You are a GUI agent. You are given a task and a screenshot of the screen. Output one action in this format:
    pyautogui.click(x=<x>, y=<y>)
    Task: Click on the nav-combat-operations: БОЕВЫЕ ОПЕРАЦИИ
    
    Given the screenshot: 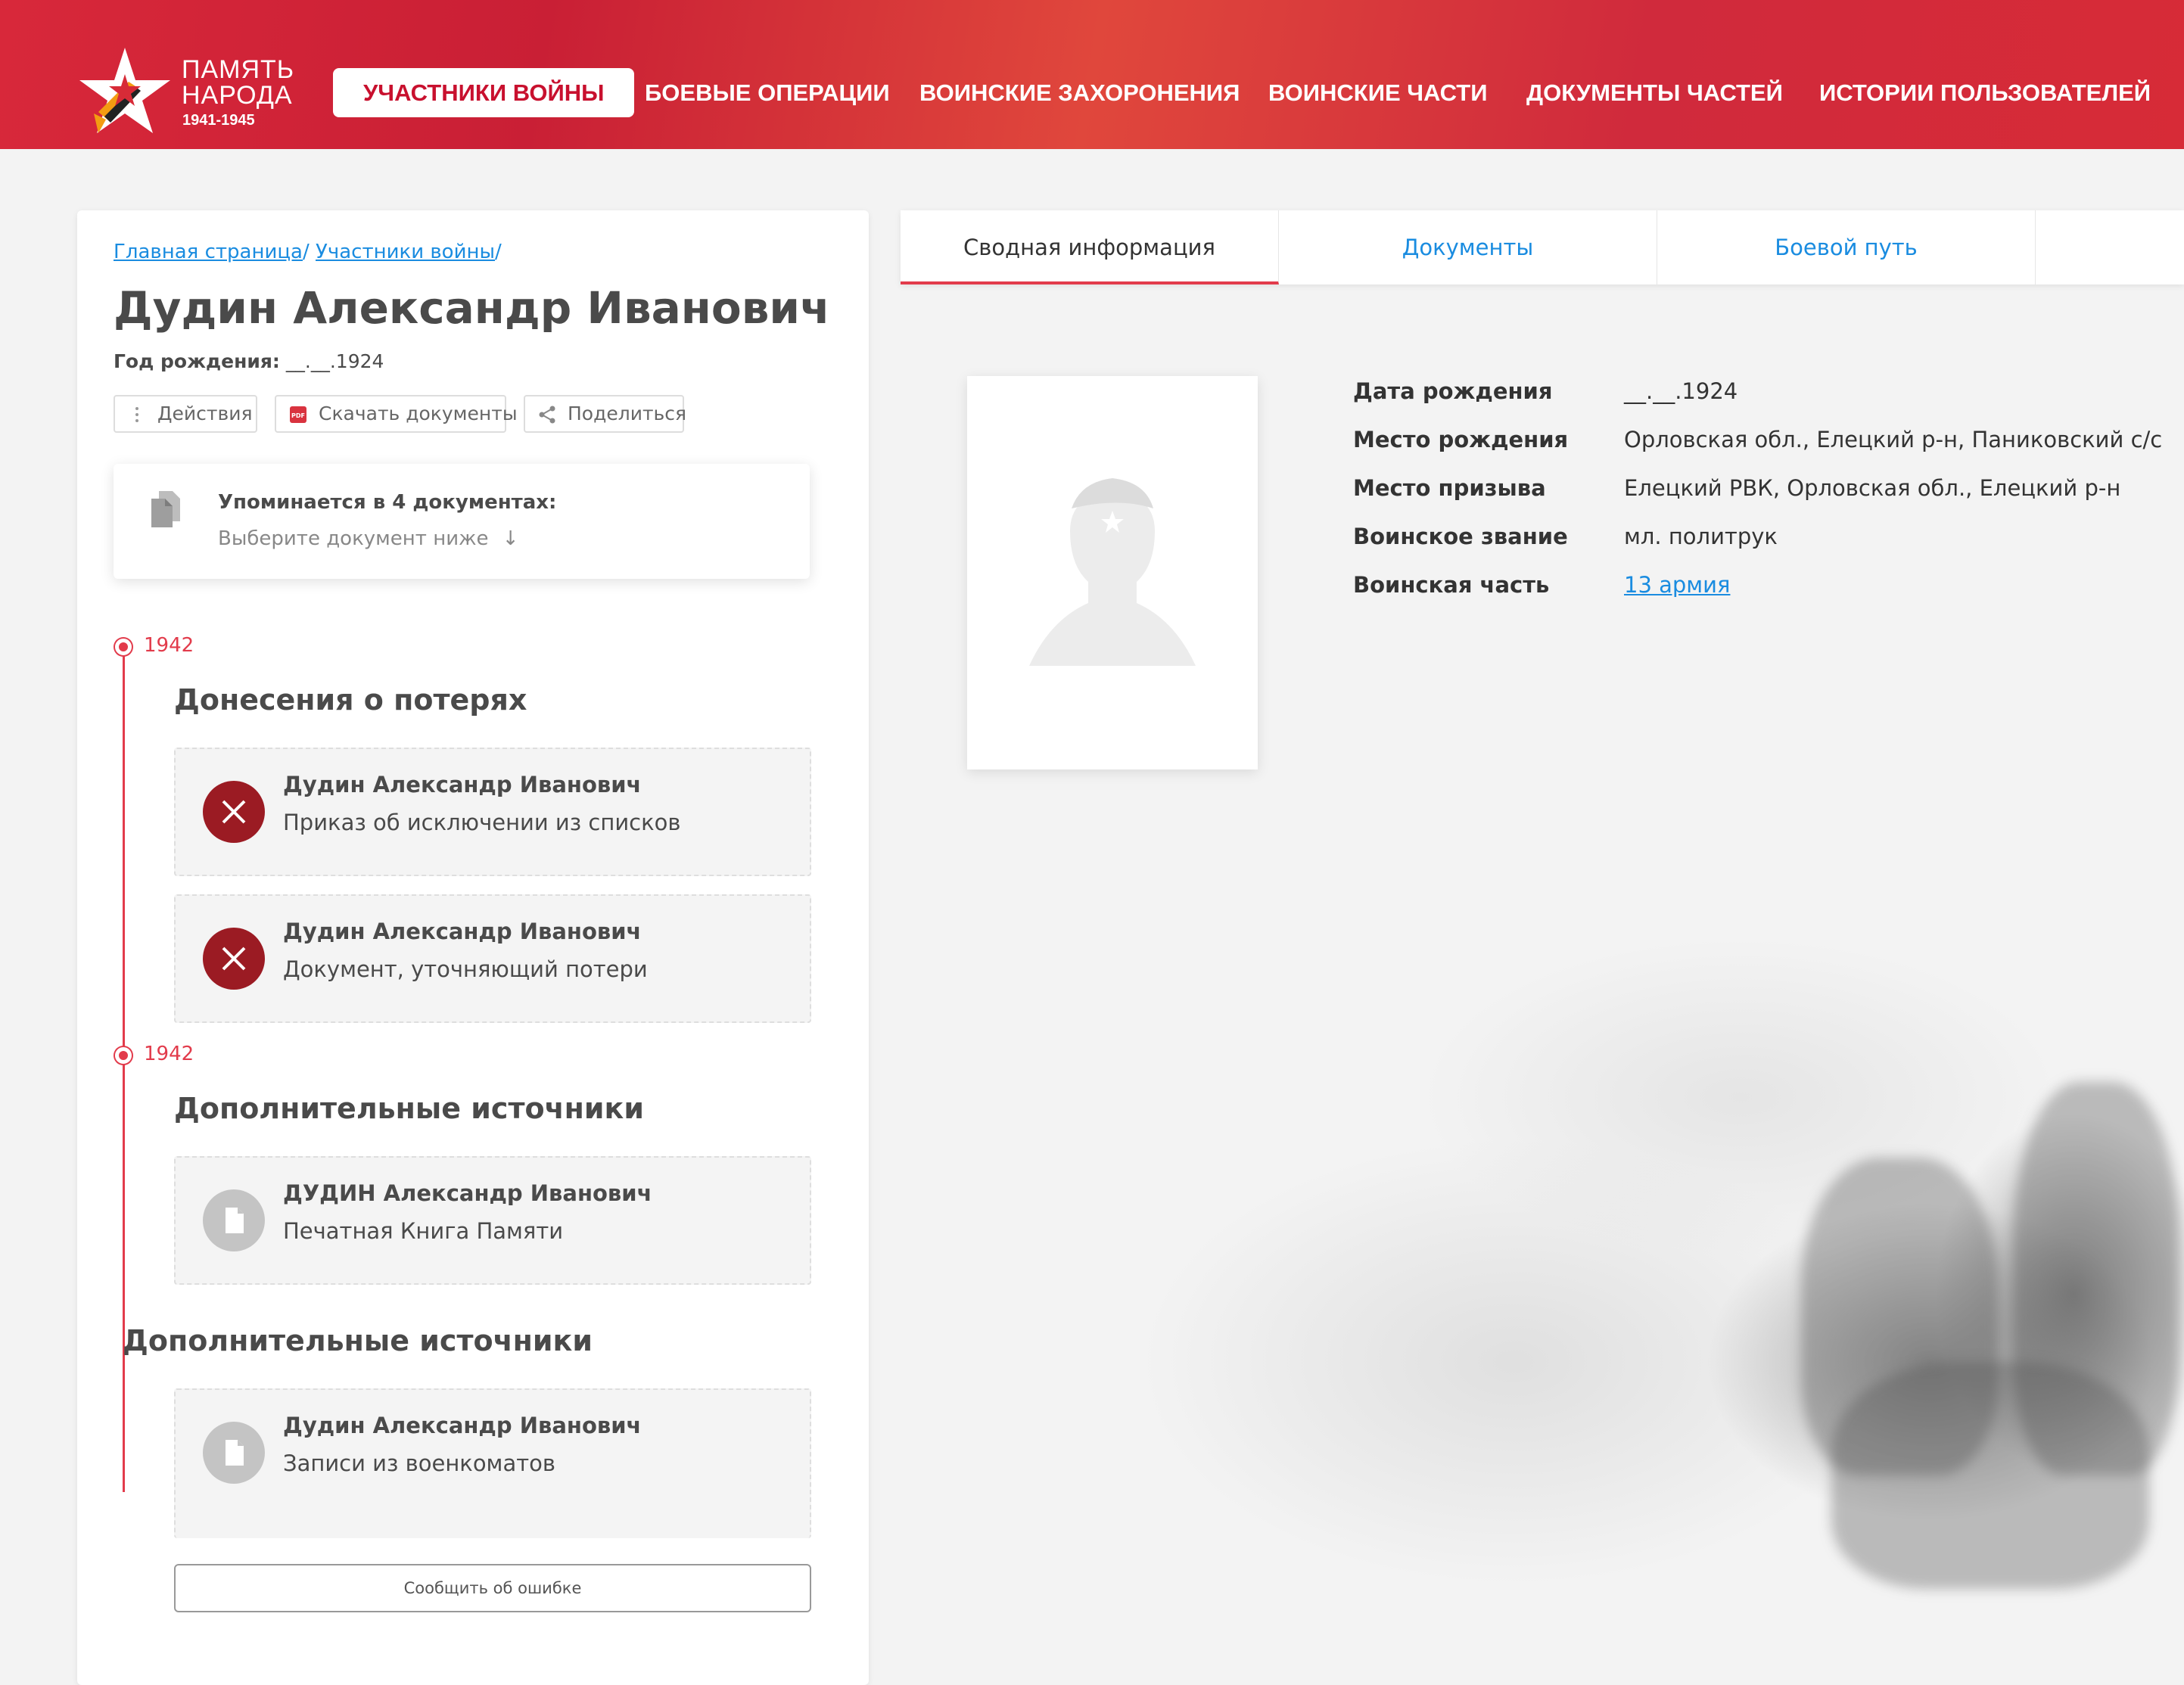 What is the action you would take?
    pyautogui.click(x=767, y=92)
    